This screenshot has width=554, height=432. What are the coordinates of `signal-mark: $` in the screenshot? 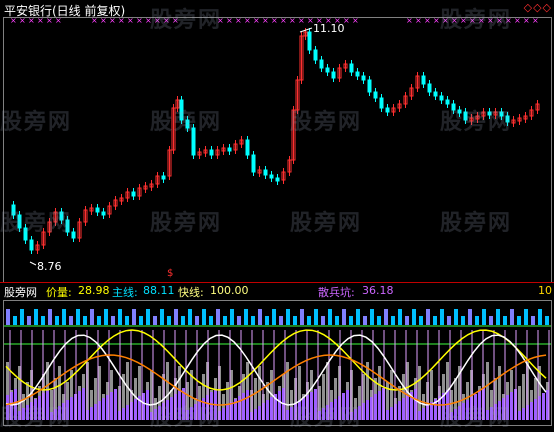 It's located at (170, 273).